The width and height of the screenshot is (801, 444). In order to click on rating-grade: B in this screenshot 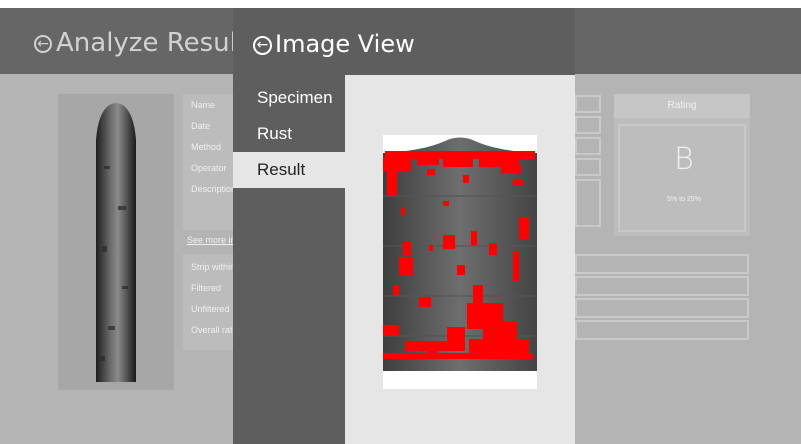, I will do `click(684, 159)`.